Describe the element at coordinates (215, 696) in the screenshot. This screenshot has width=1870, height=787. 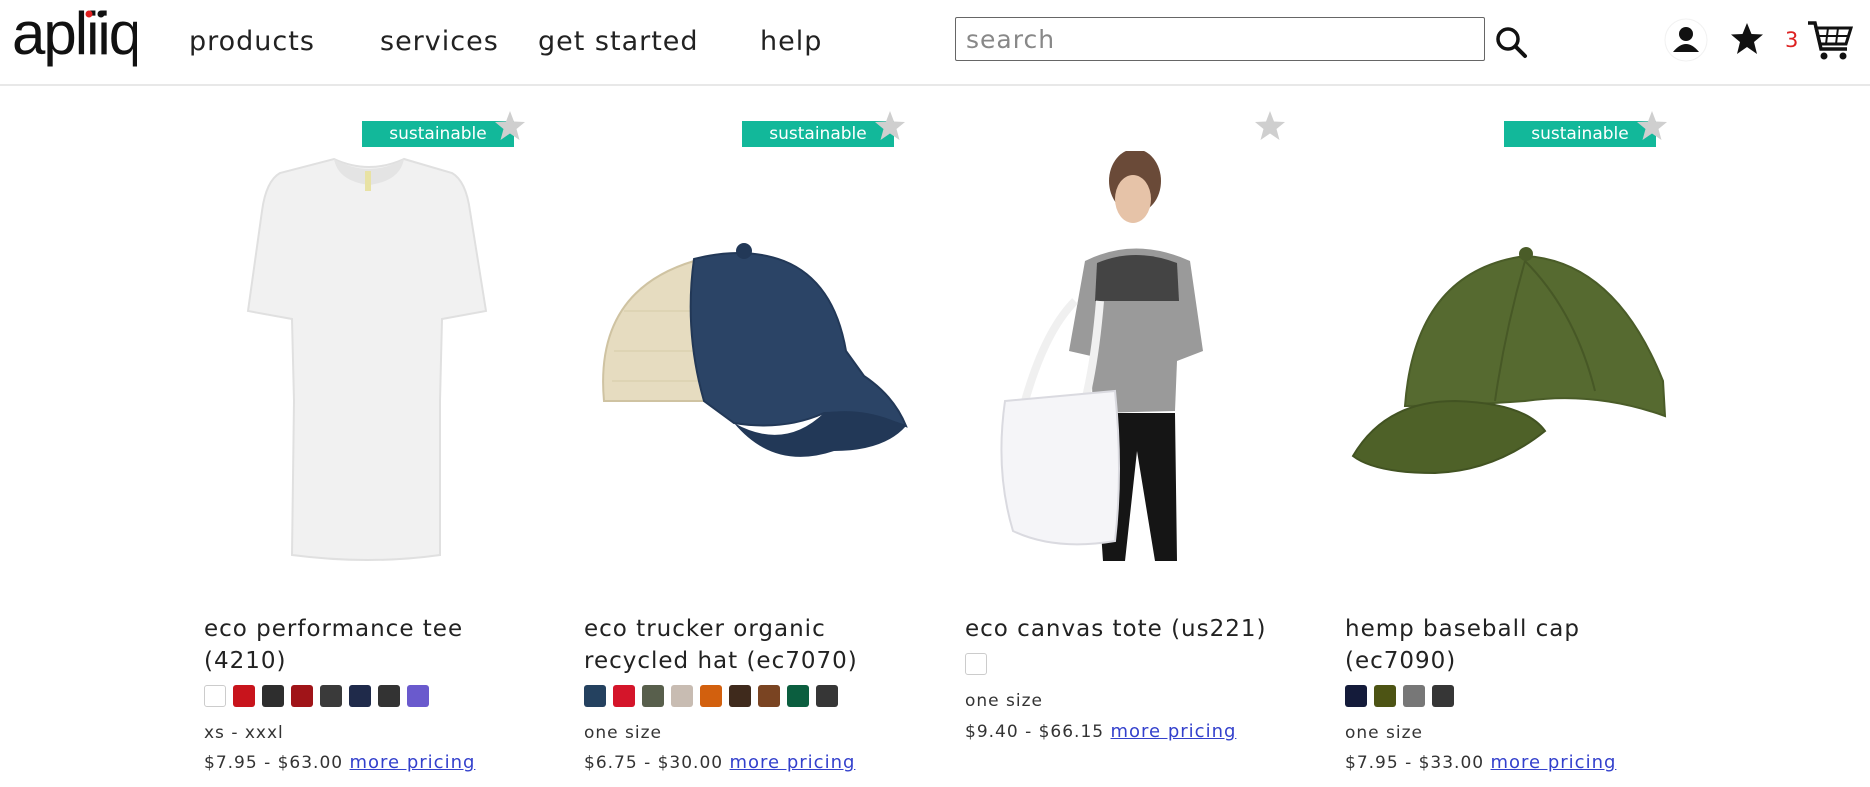
I see `swatch-white` at that location.